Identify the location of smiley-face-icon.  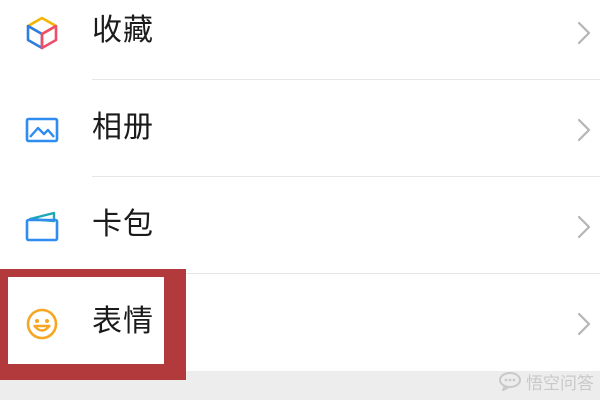
(42, 324).